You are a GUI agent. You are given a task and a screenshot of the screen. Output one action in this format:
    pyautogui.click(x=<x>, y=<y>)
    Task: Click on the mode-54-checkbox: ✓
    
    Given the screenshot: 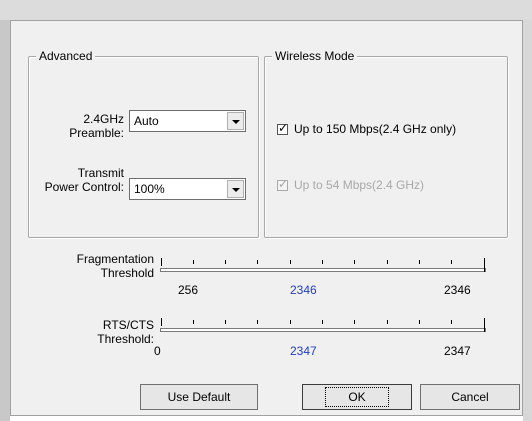 What is the action you would take?
    pyautogui.click(x=283, y=184)
    